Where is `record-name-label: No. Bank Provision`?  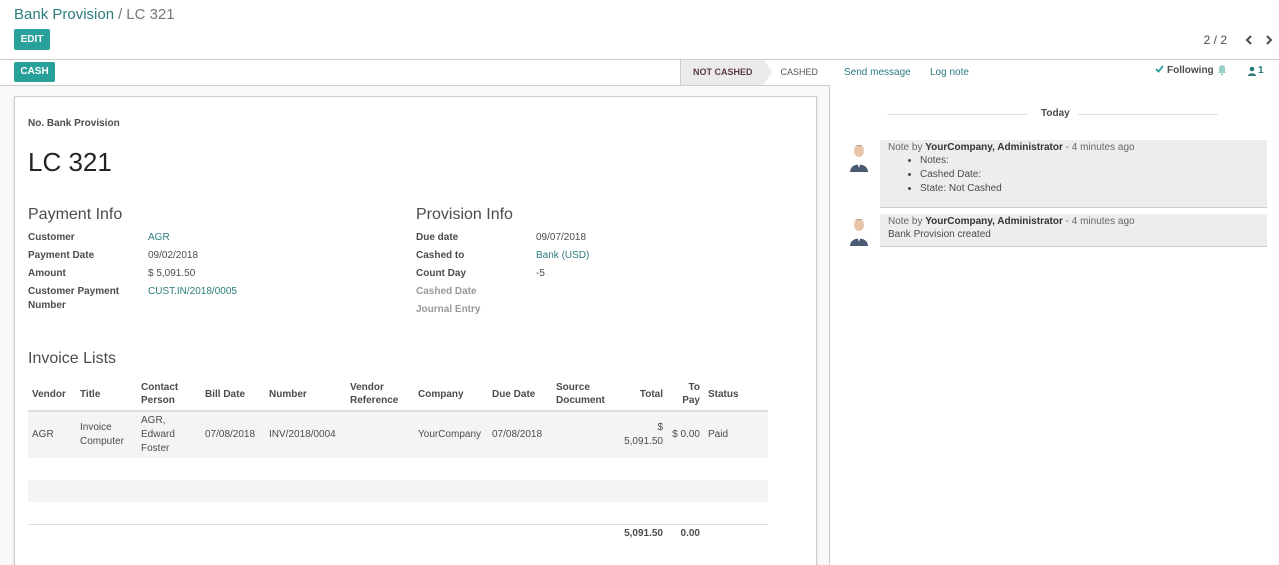 record-name-label: No. Bank Provision is located at coordinates (74, 123).